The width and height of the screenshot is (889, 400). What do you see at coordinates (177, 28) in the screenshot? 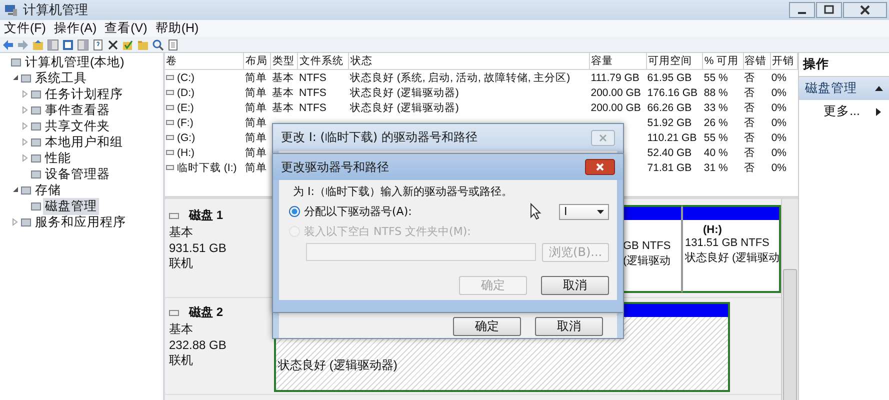
I see `menu-item: 帮助(H)` at bounding box center [177, 28].